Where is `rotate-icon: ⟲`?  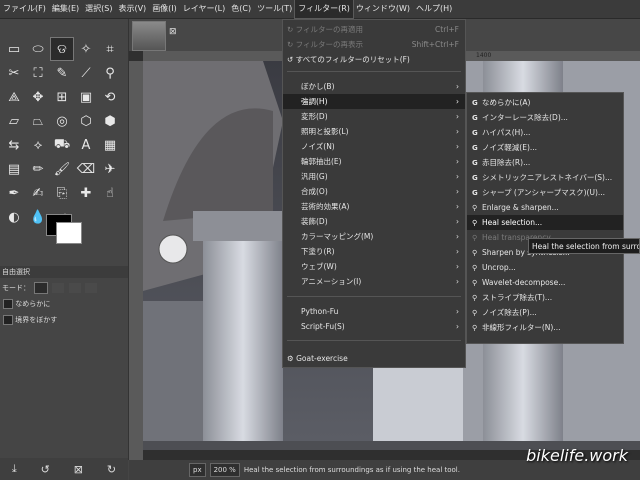 rotate-icon: ⟲ is located at coordinates (110, 97).